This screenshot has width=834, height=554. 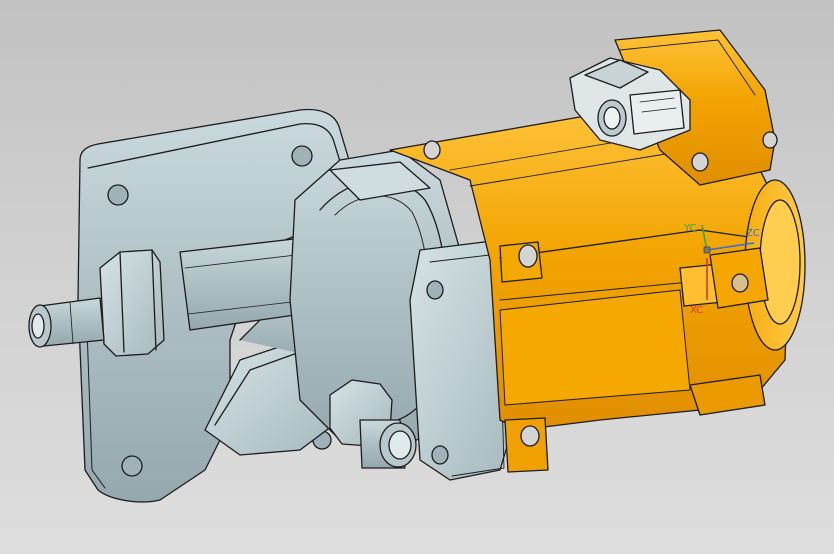 What do you see at coordinates (696, 310) in the screenshot?
I see `x-axis-label: XC` at bounding box center [696, 310].